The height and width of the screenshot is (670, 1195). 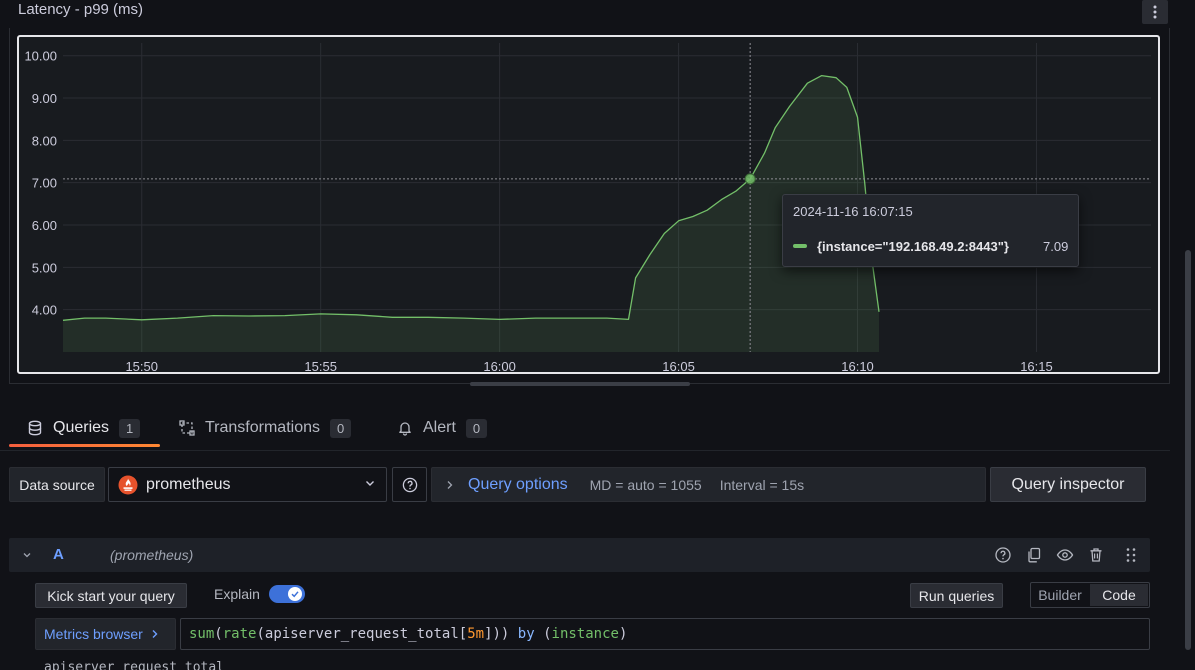 I want to click on code-token: rate, so click(x=239, y=634).